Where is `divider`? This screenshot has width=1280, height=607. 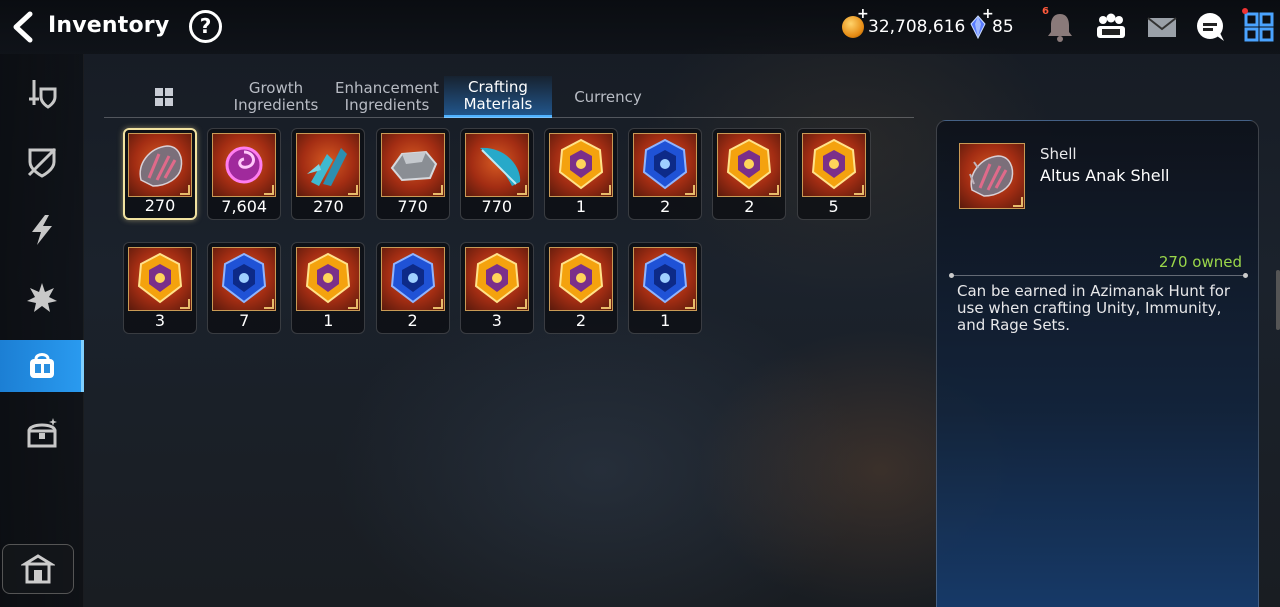
divider is located at coordinates (1098, 275).